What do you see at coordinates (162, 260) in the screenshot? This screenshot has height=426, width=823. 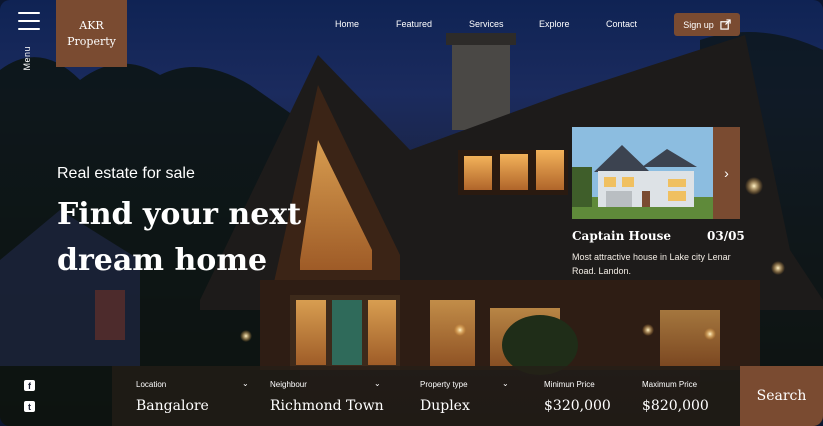 I see `hero-title-line2: dream home` at bounding box center [162, 260].